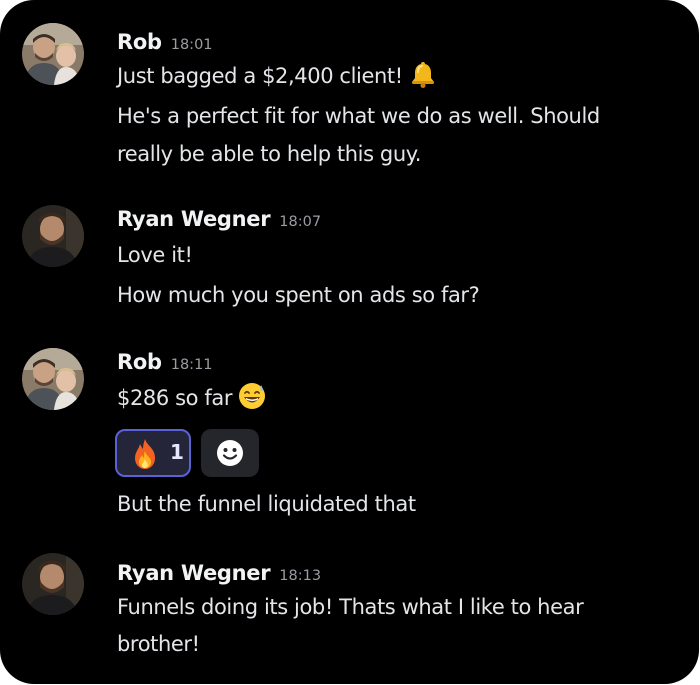  I want to click on message-text: Just bagged a $2,400 client!, so click(277, 78).